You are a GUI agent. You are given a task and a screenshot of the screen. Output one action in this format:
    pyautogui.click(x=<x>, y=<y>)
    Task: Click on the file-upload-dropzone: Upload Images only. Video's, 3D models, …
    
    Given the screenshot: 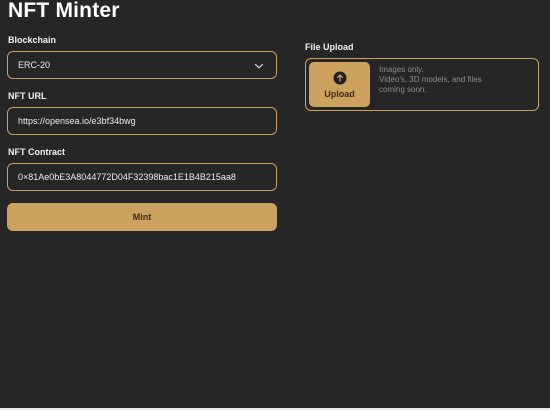 What is the action you would take?
    pyautogui.click(x=422, y=84)
    